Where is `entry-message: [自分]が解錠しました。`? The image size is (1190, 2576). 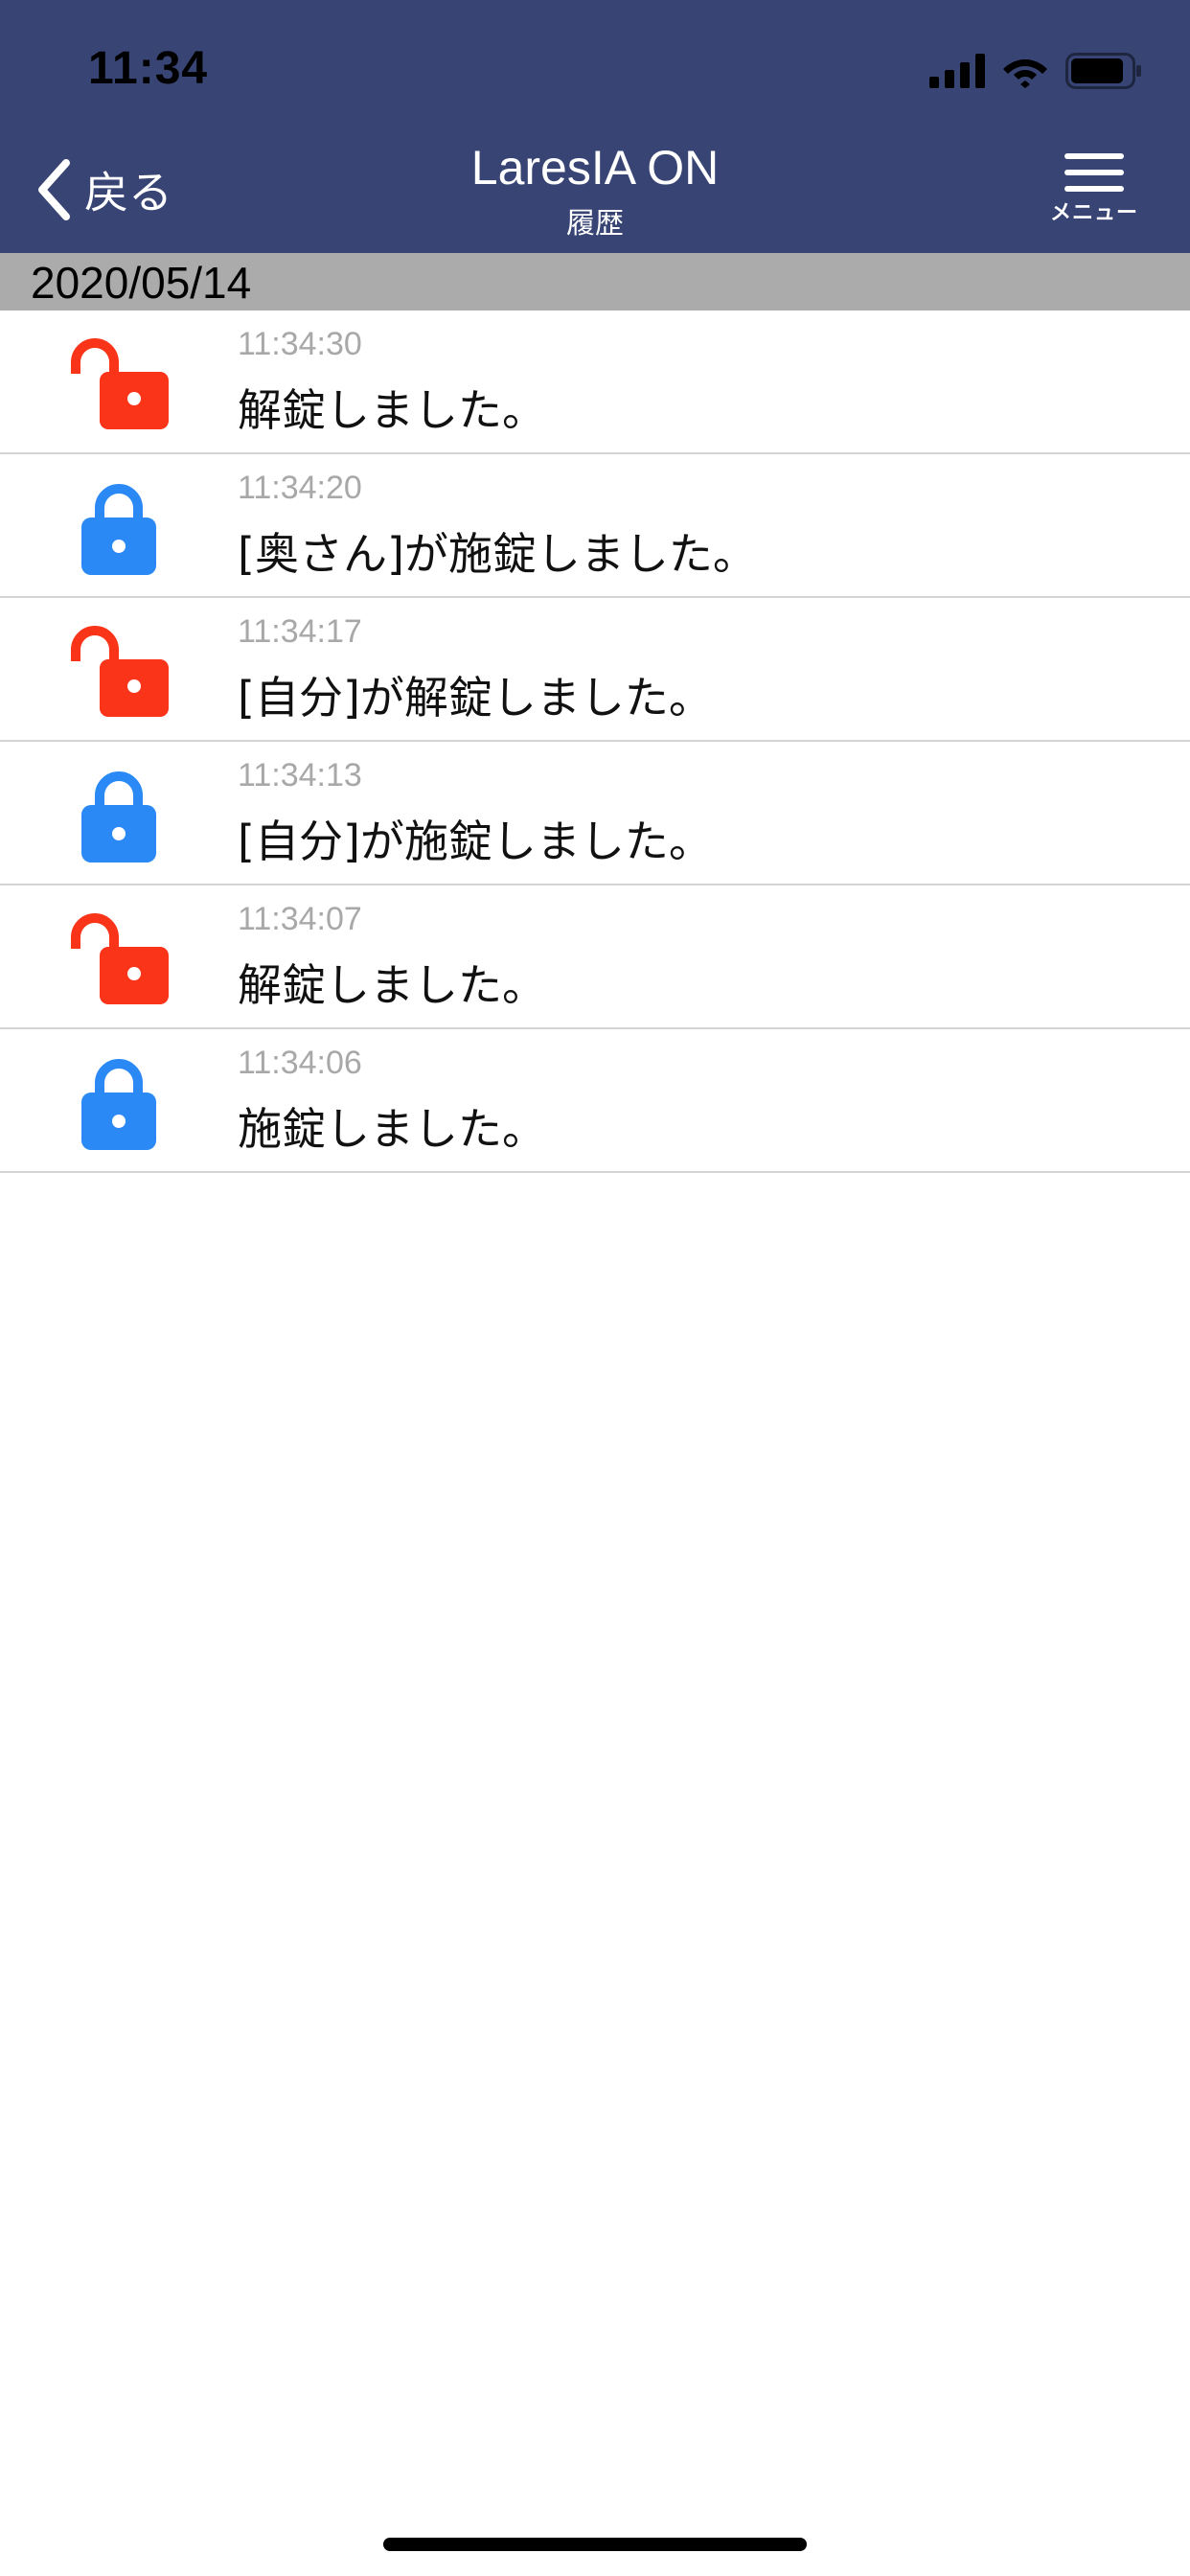
entry-message: [自分]が解錠しました。 is located at coordinates (476, 698).